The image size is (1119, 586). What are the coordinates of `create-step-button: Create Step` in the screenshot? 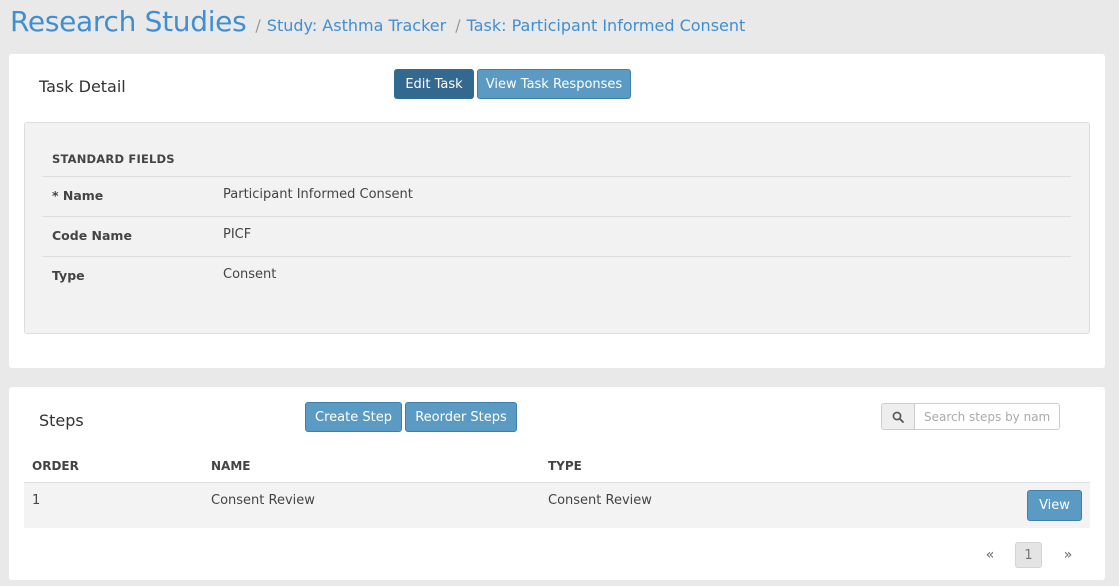 It's located at (353, 417).